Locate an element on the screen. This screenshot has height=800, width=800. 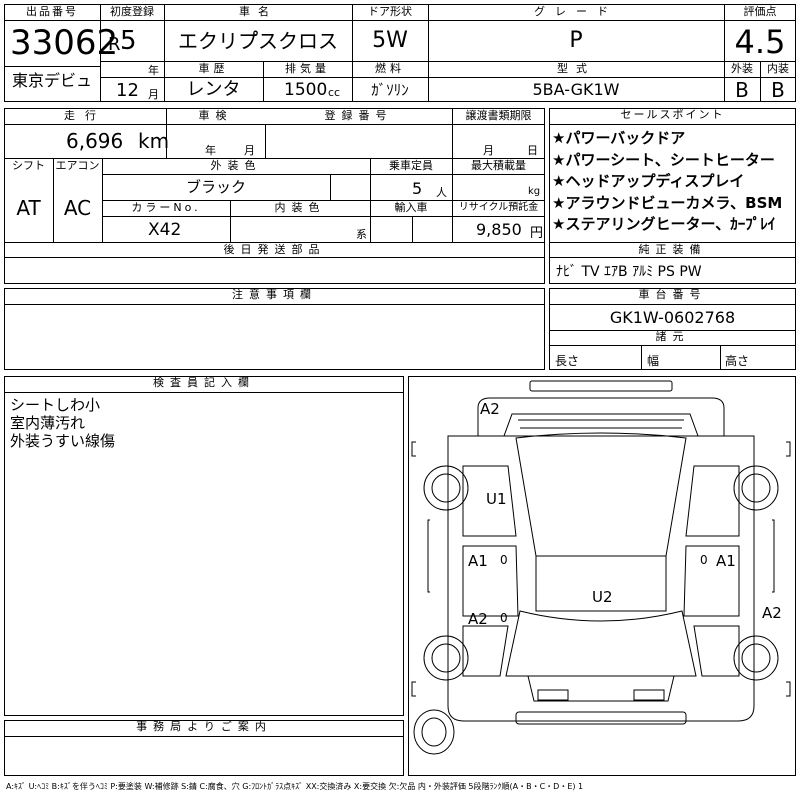
grade-label: グレード is located at coordinates (576, 11).